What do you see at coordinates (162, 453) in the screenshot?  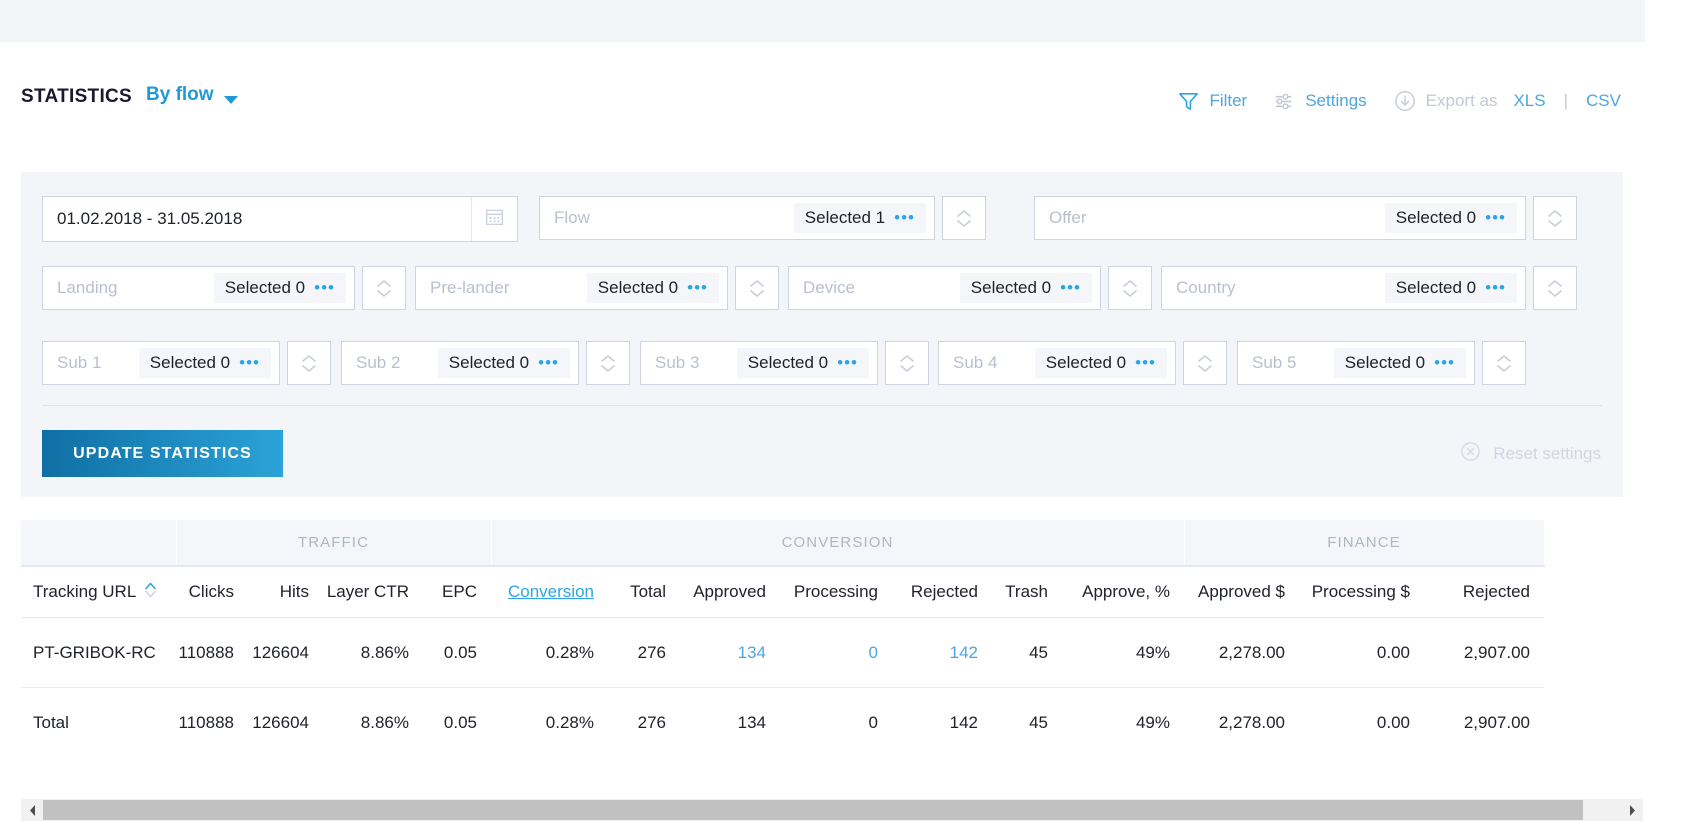 I see `update-statistics-button: UPDATE STATISTICS` at bounding box center [162, 453].